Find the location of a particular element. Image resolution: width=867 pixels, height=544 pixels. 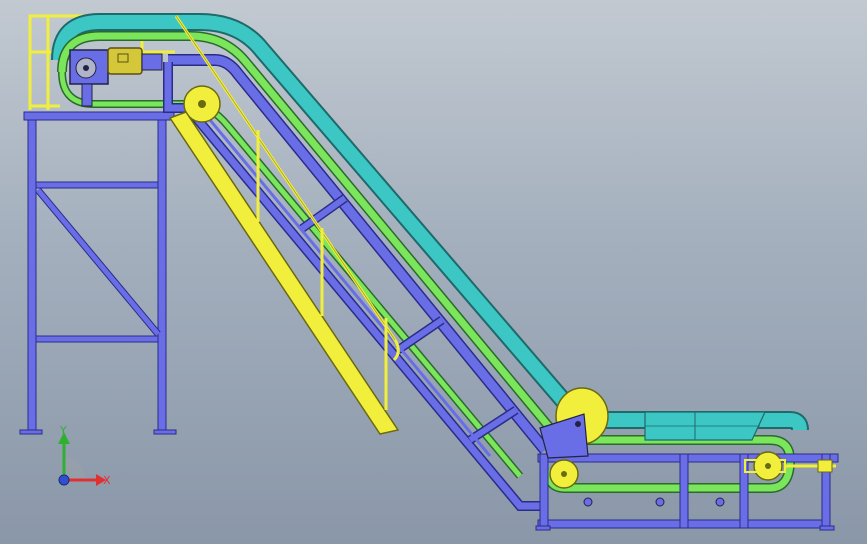

motor-mount is located at coordinates (87, 95).